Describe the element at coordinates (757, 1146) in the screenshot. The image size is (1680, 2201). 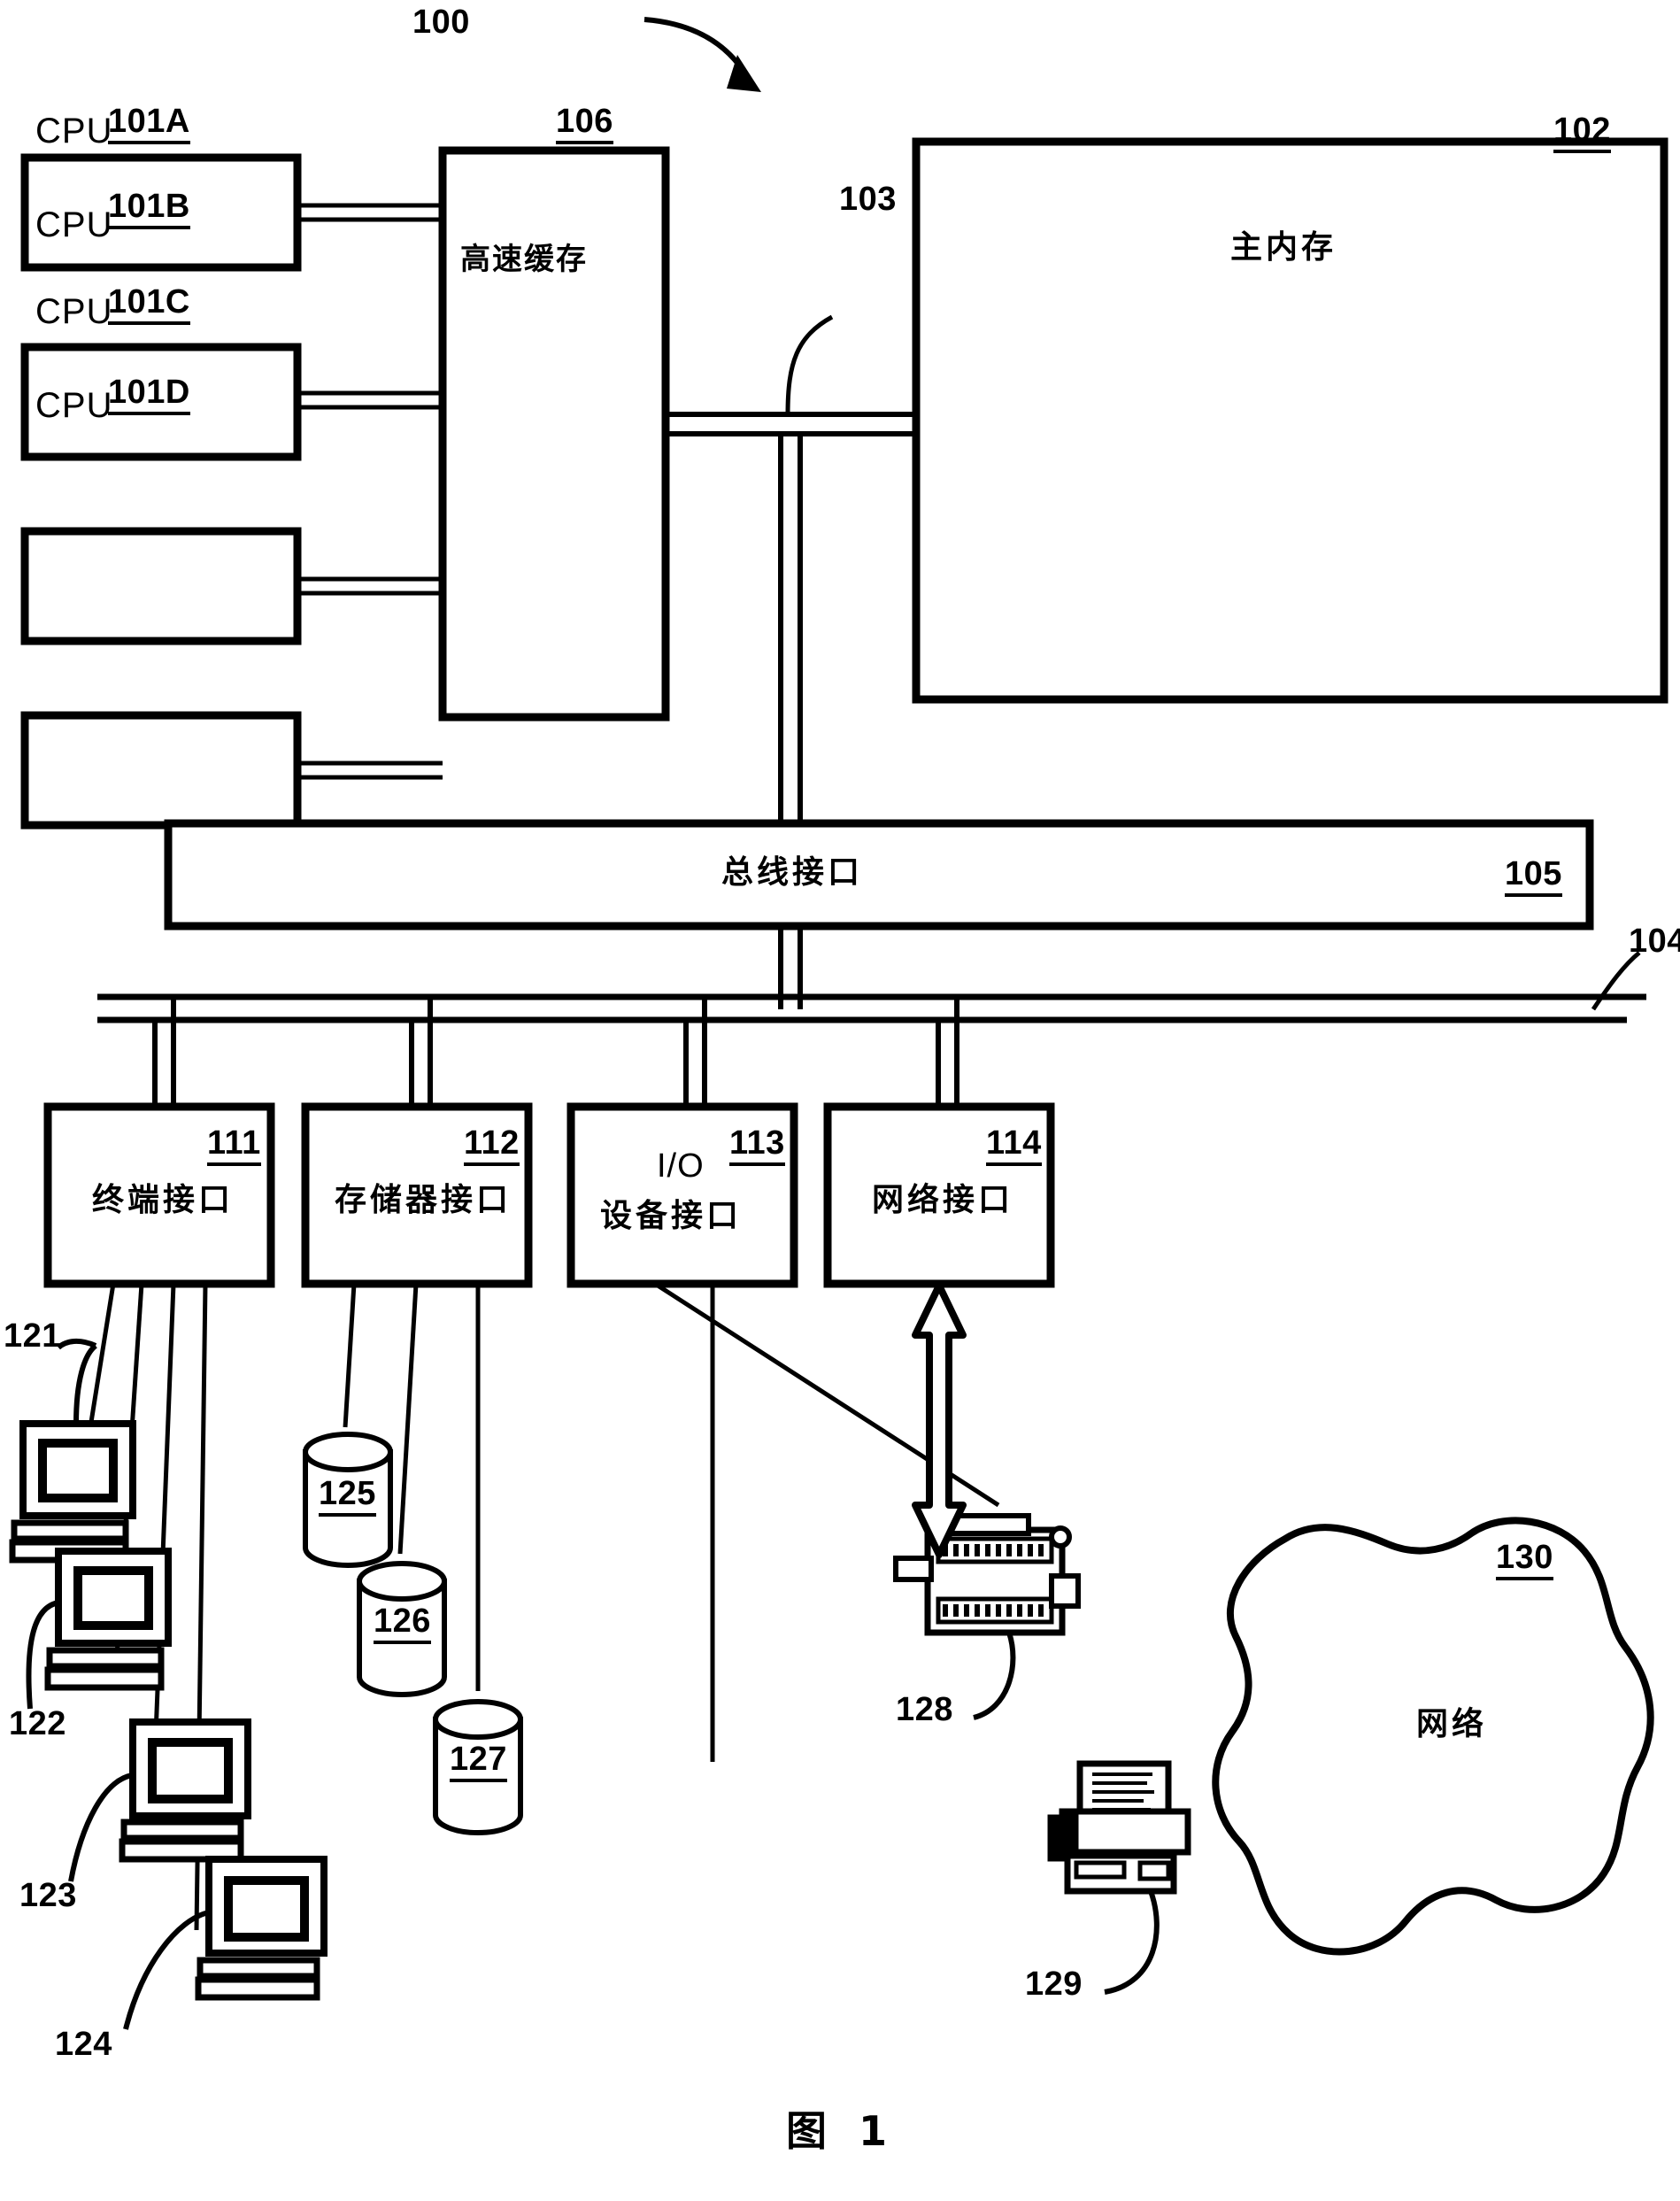
I see `interface-ref-113: 113` at that location.